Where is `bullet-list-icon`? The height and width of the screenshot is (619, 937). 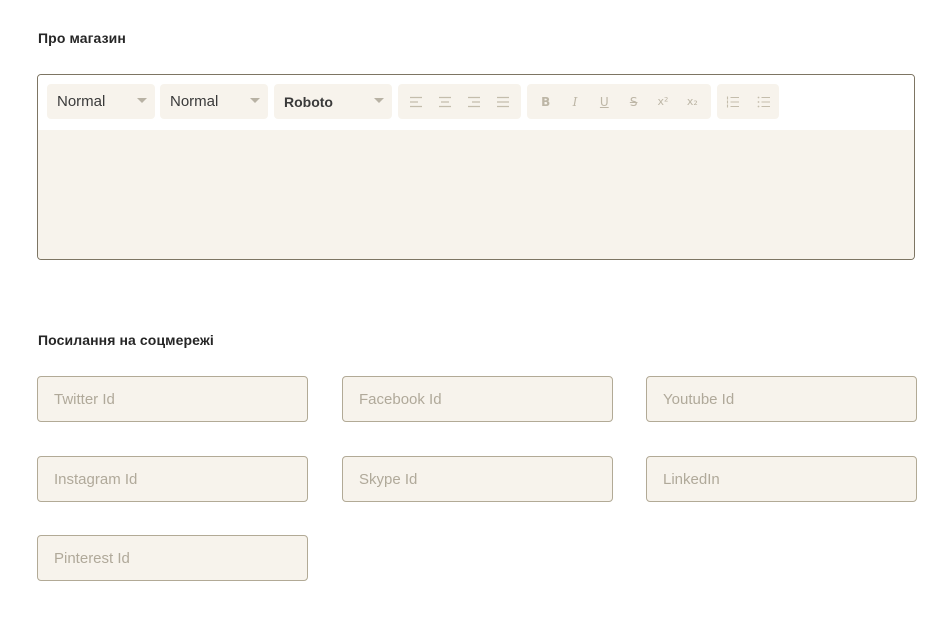 bullet-list-icon is located at coordinates (763, 101).